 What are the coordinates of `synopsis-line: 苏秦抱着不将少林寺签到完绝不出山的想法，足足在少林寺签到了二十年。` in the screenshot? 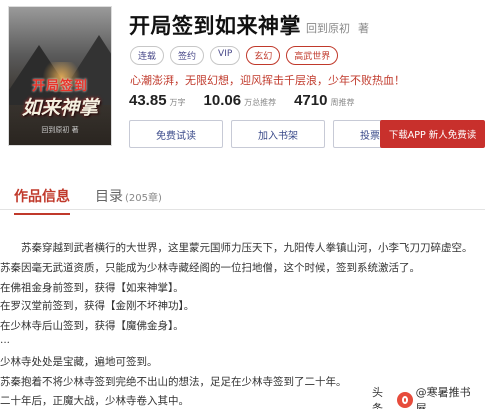 It's located at (173, 382).